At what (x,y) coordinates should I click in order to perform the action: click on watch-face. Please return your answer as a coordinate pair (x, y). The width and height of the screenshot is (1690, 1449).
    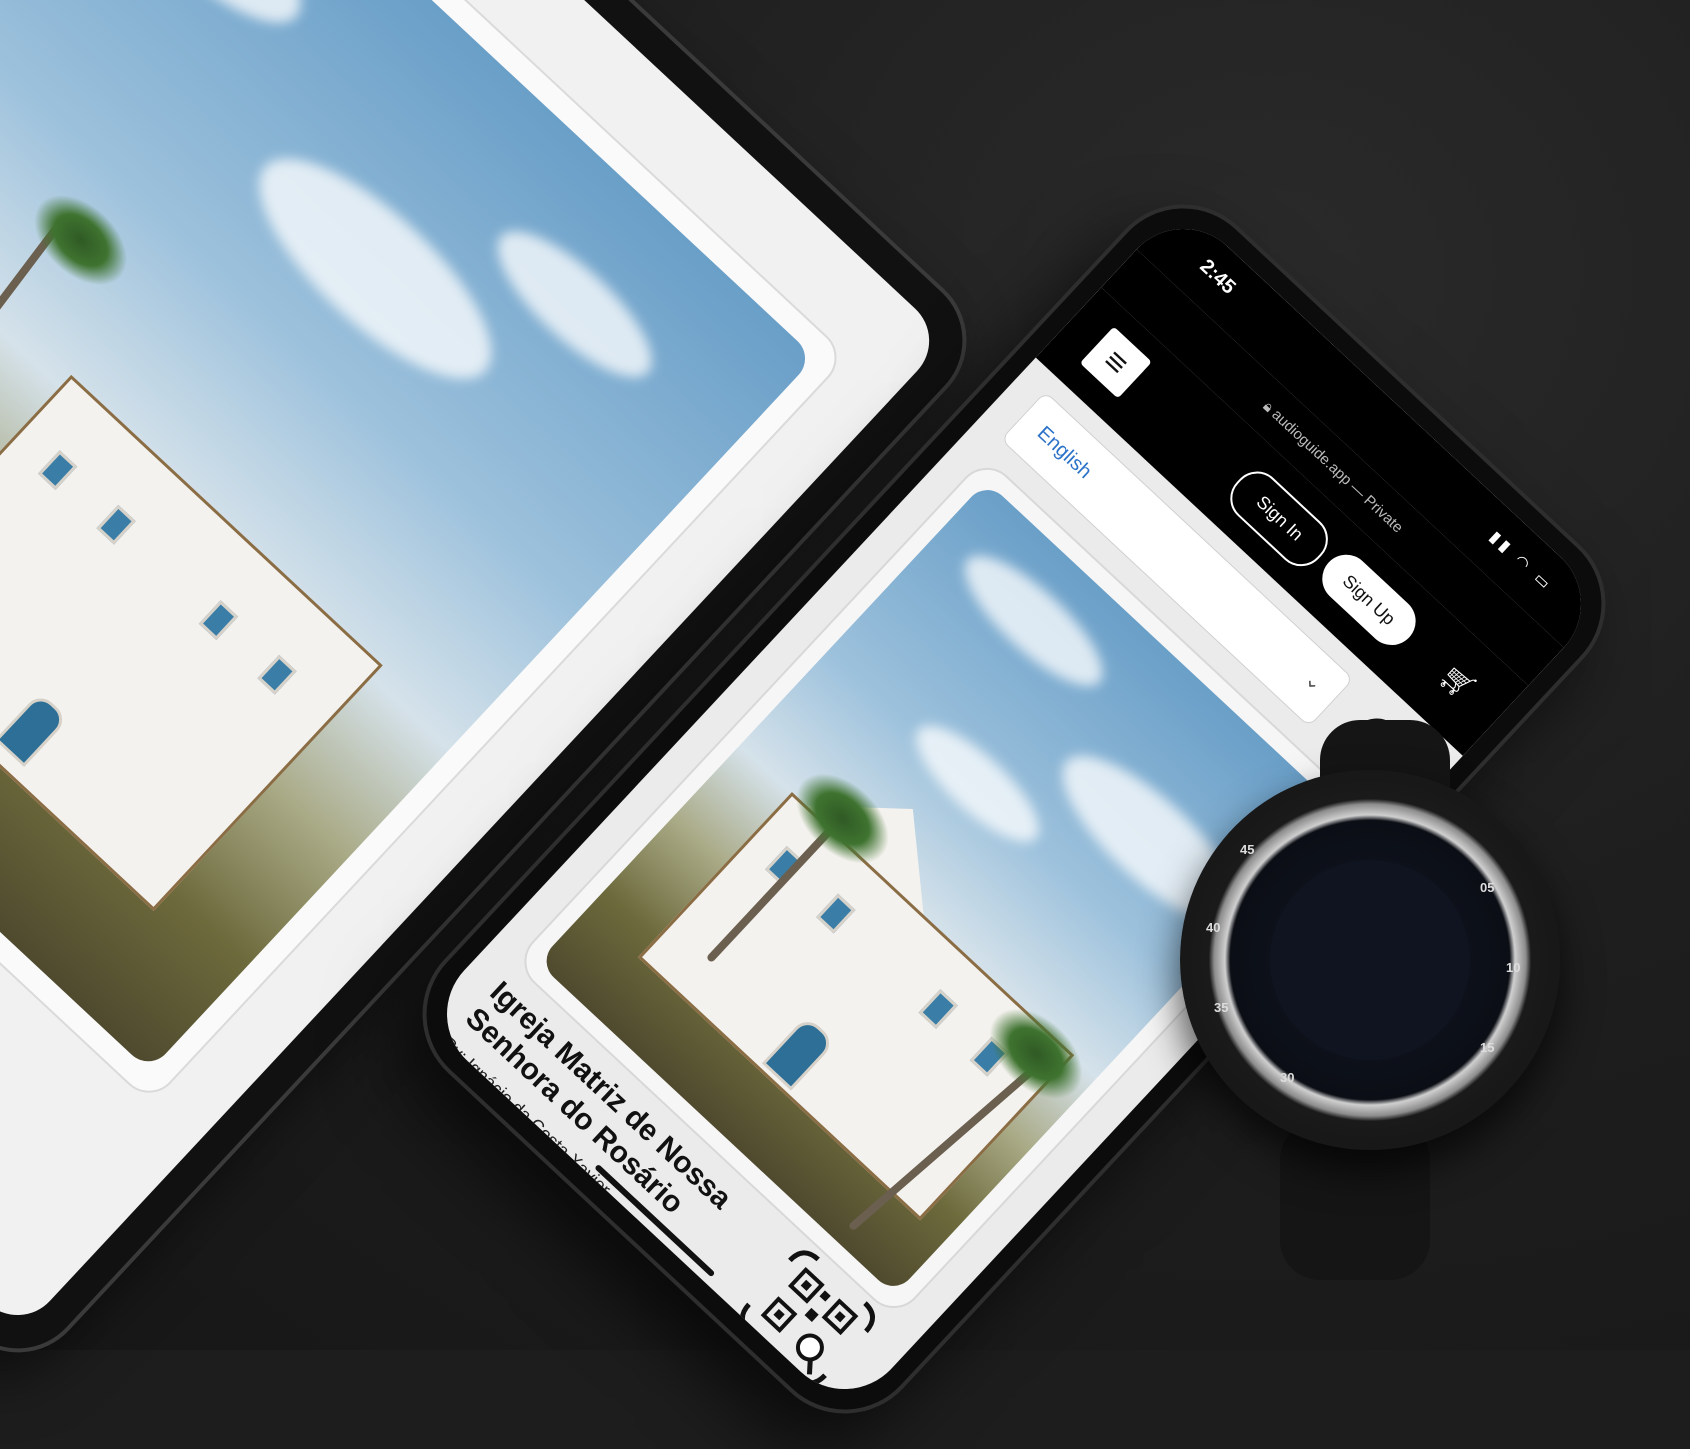
    Looking at the image, I should click on (1370, 960).